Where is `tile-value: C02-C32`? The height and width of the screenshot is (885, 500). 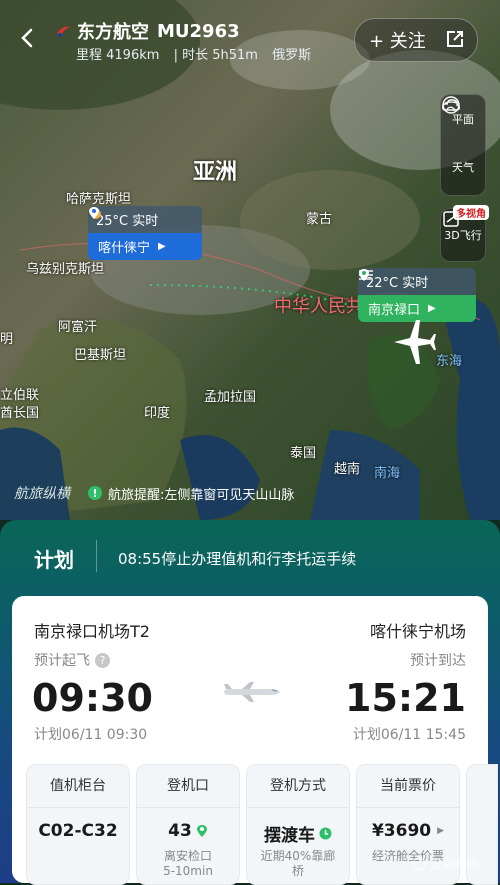 tile-value: C02-C32 is located at coordinates (78, 831).